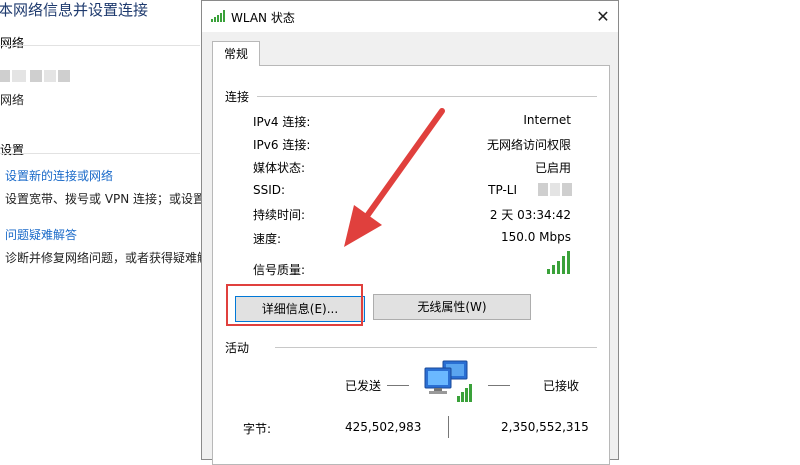 The width and height of the screenshot is (800, 465). I want to click on page-title: 本网络信息并设置连接, so click(74, 10).